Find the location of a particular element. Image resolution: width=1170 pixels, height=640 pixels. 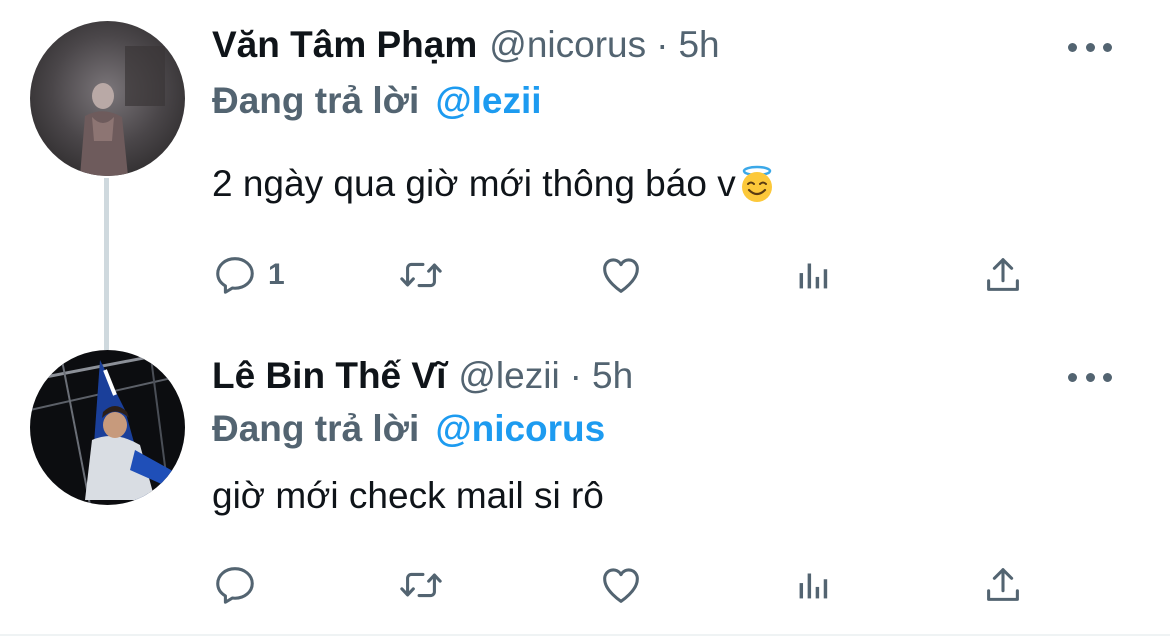

replying-mention: @nicorus is located at coordinates (521, 428).